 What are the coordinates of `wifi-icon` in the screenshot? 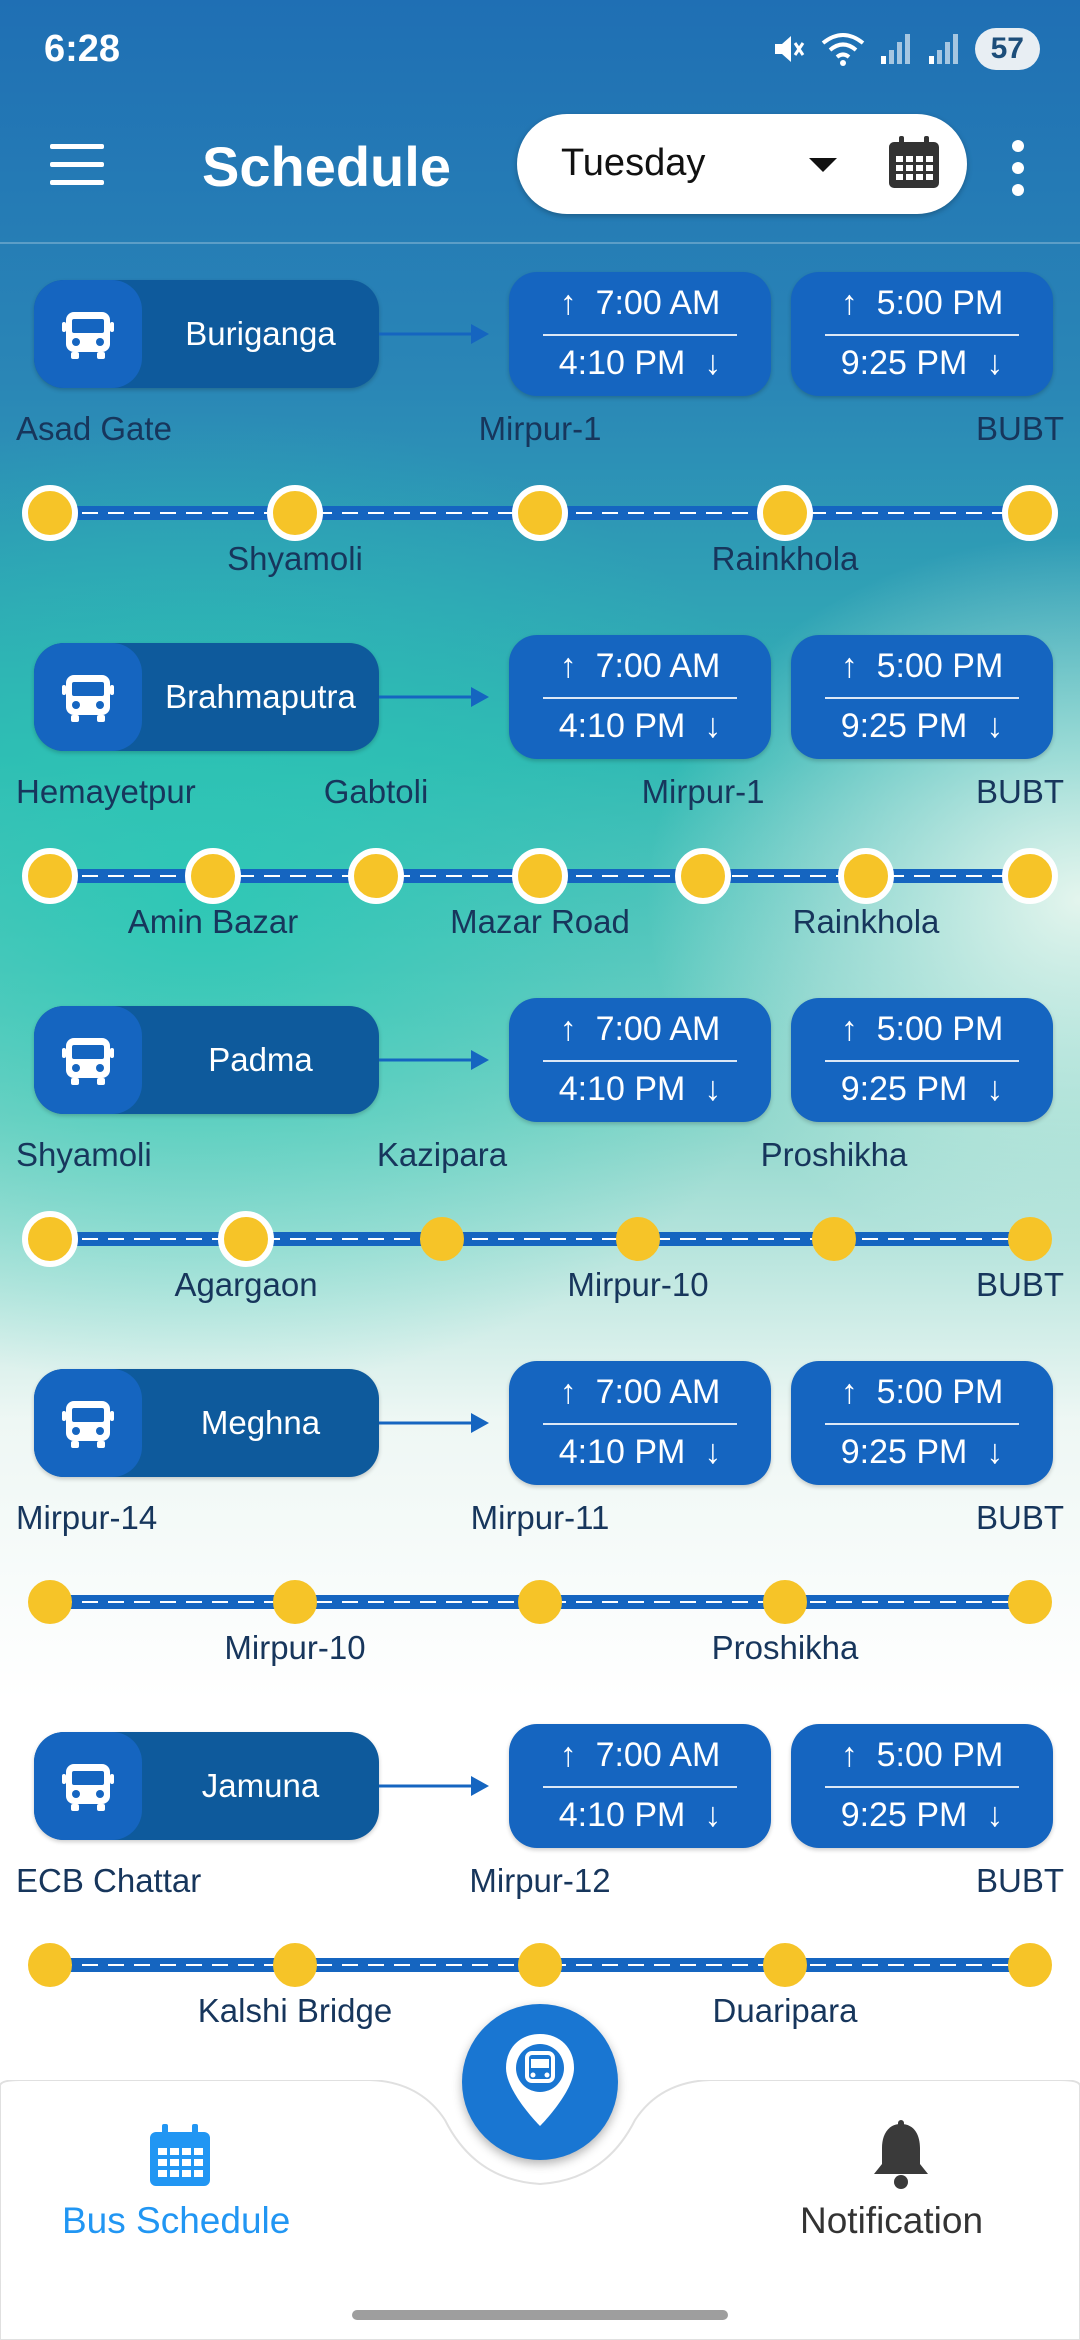 It's located at (842, 49).